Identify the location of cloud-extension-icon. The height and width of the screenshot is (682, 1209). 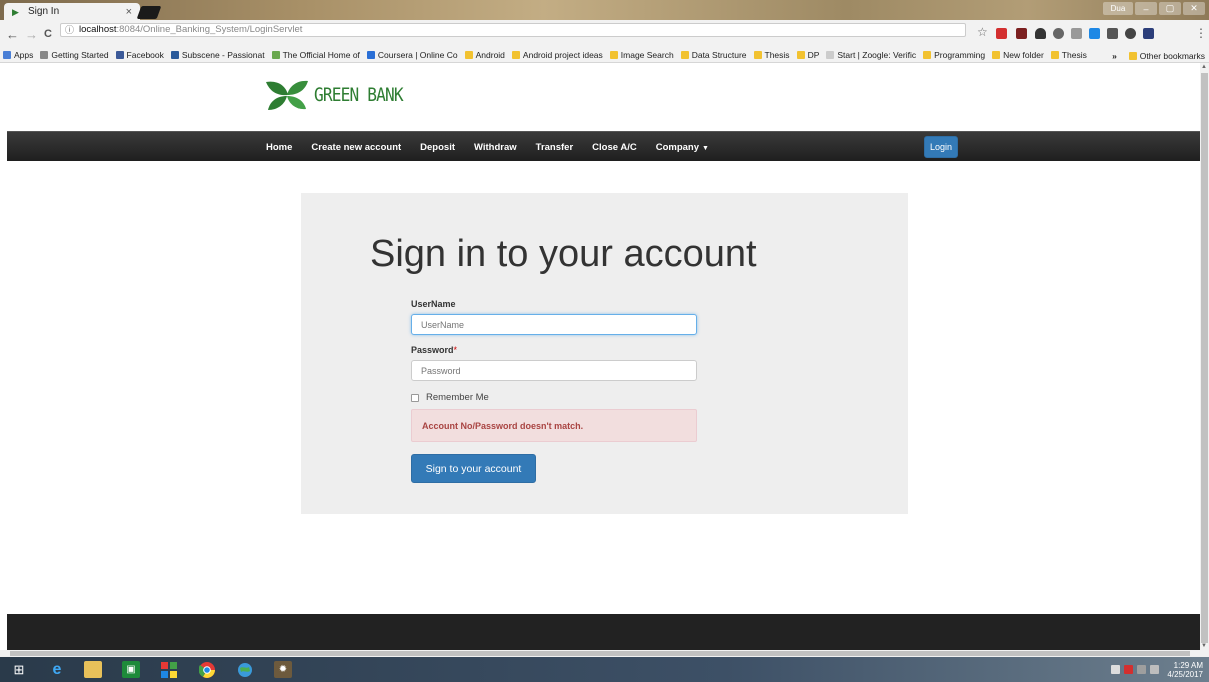
(1040, 33).